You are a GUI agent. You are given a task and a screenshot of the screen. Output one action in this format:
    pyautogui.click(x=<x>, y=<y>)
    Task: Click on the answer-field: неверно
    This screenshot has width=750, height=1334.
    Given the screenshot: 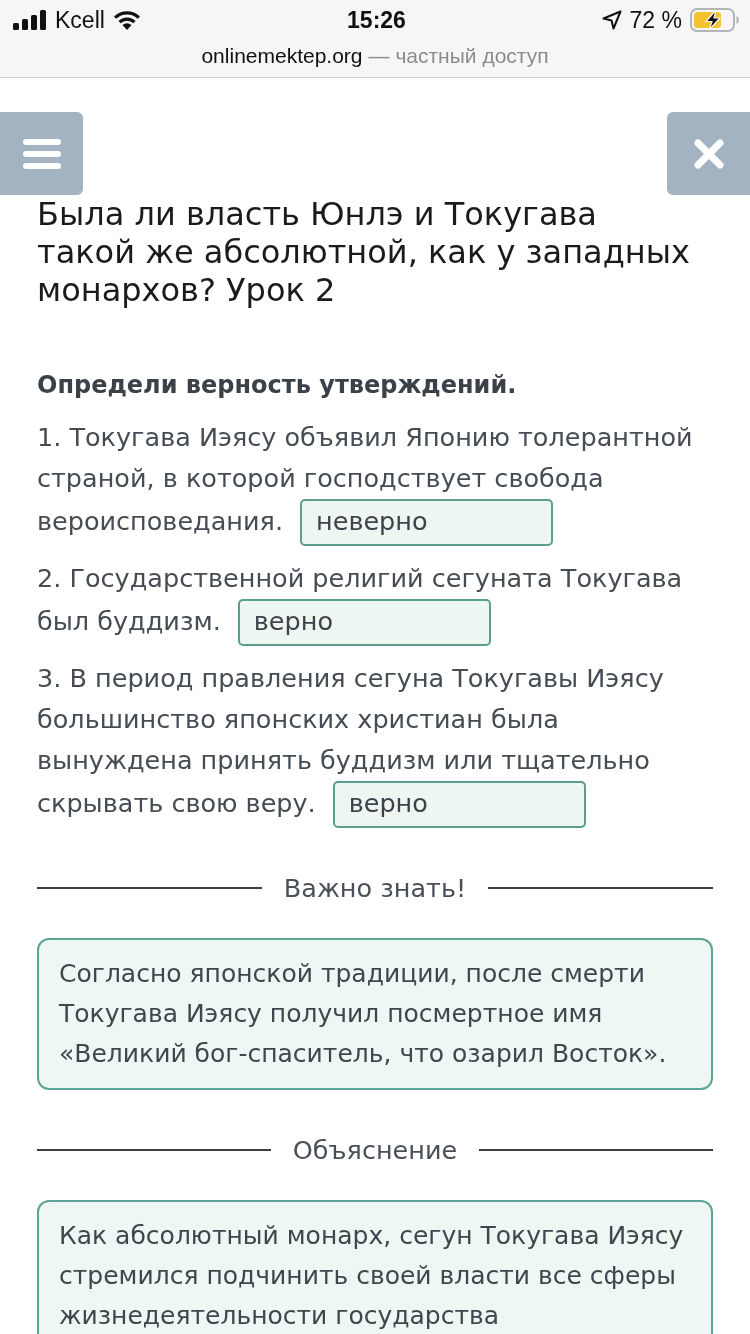 What is the action you would take?
    pyautogui.click(x=427, y=522)
    